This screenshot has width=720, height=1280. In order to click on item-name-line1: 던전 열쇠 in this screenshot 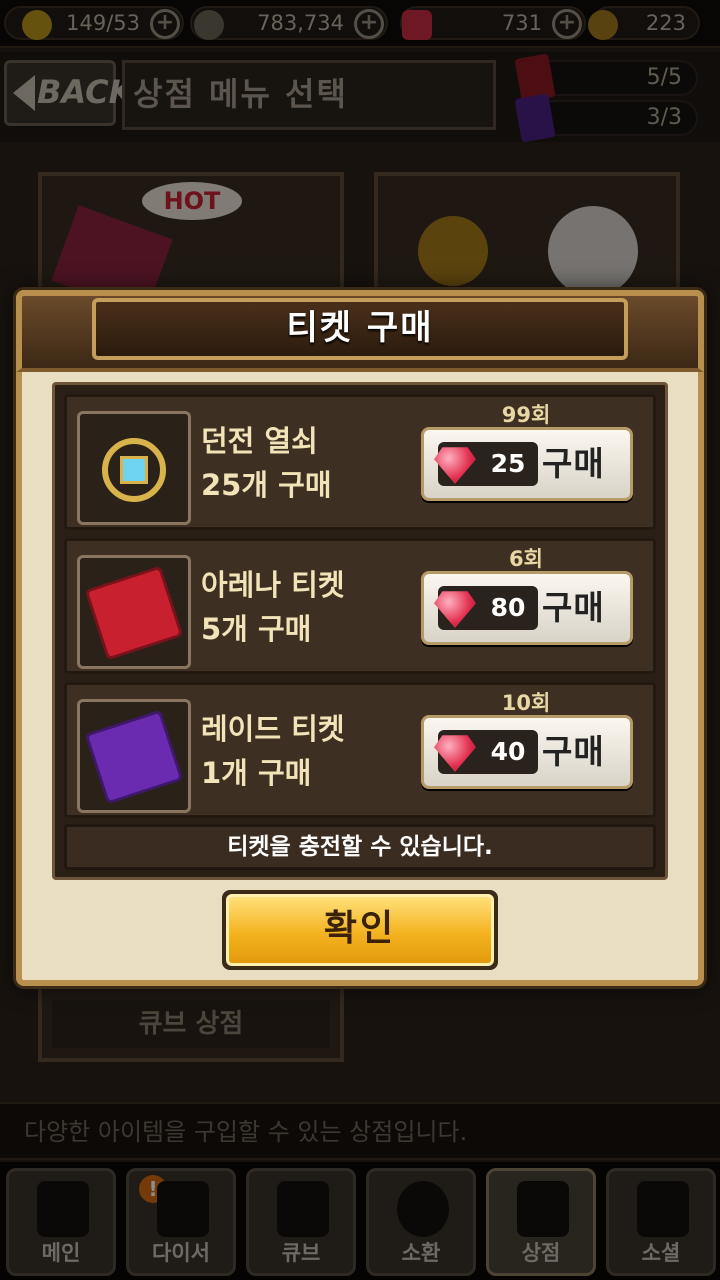, I will do `click(259, 441)`.